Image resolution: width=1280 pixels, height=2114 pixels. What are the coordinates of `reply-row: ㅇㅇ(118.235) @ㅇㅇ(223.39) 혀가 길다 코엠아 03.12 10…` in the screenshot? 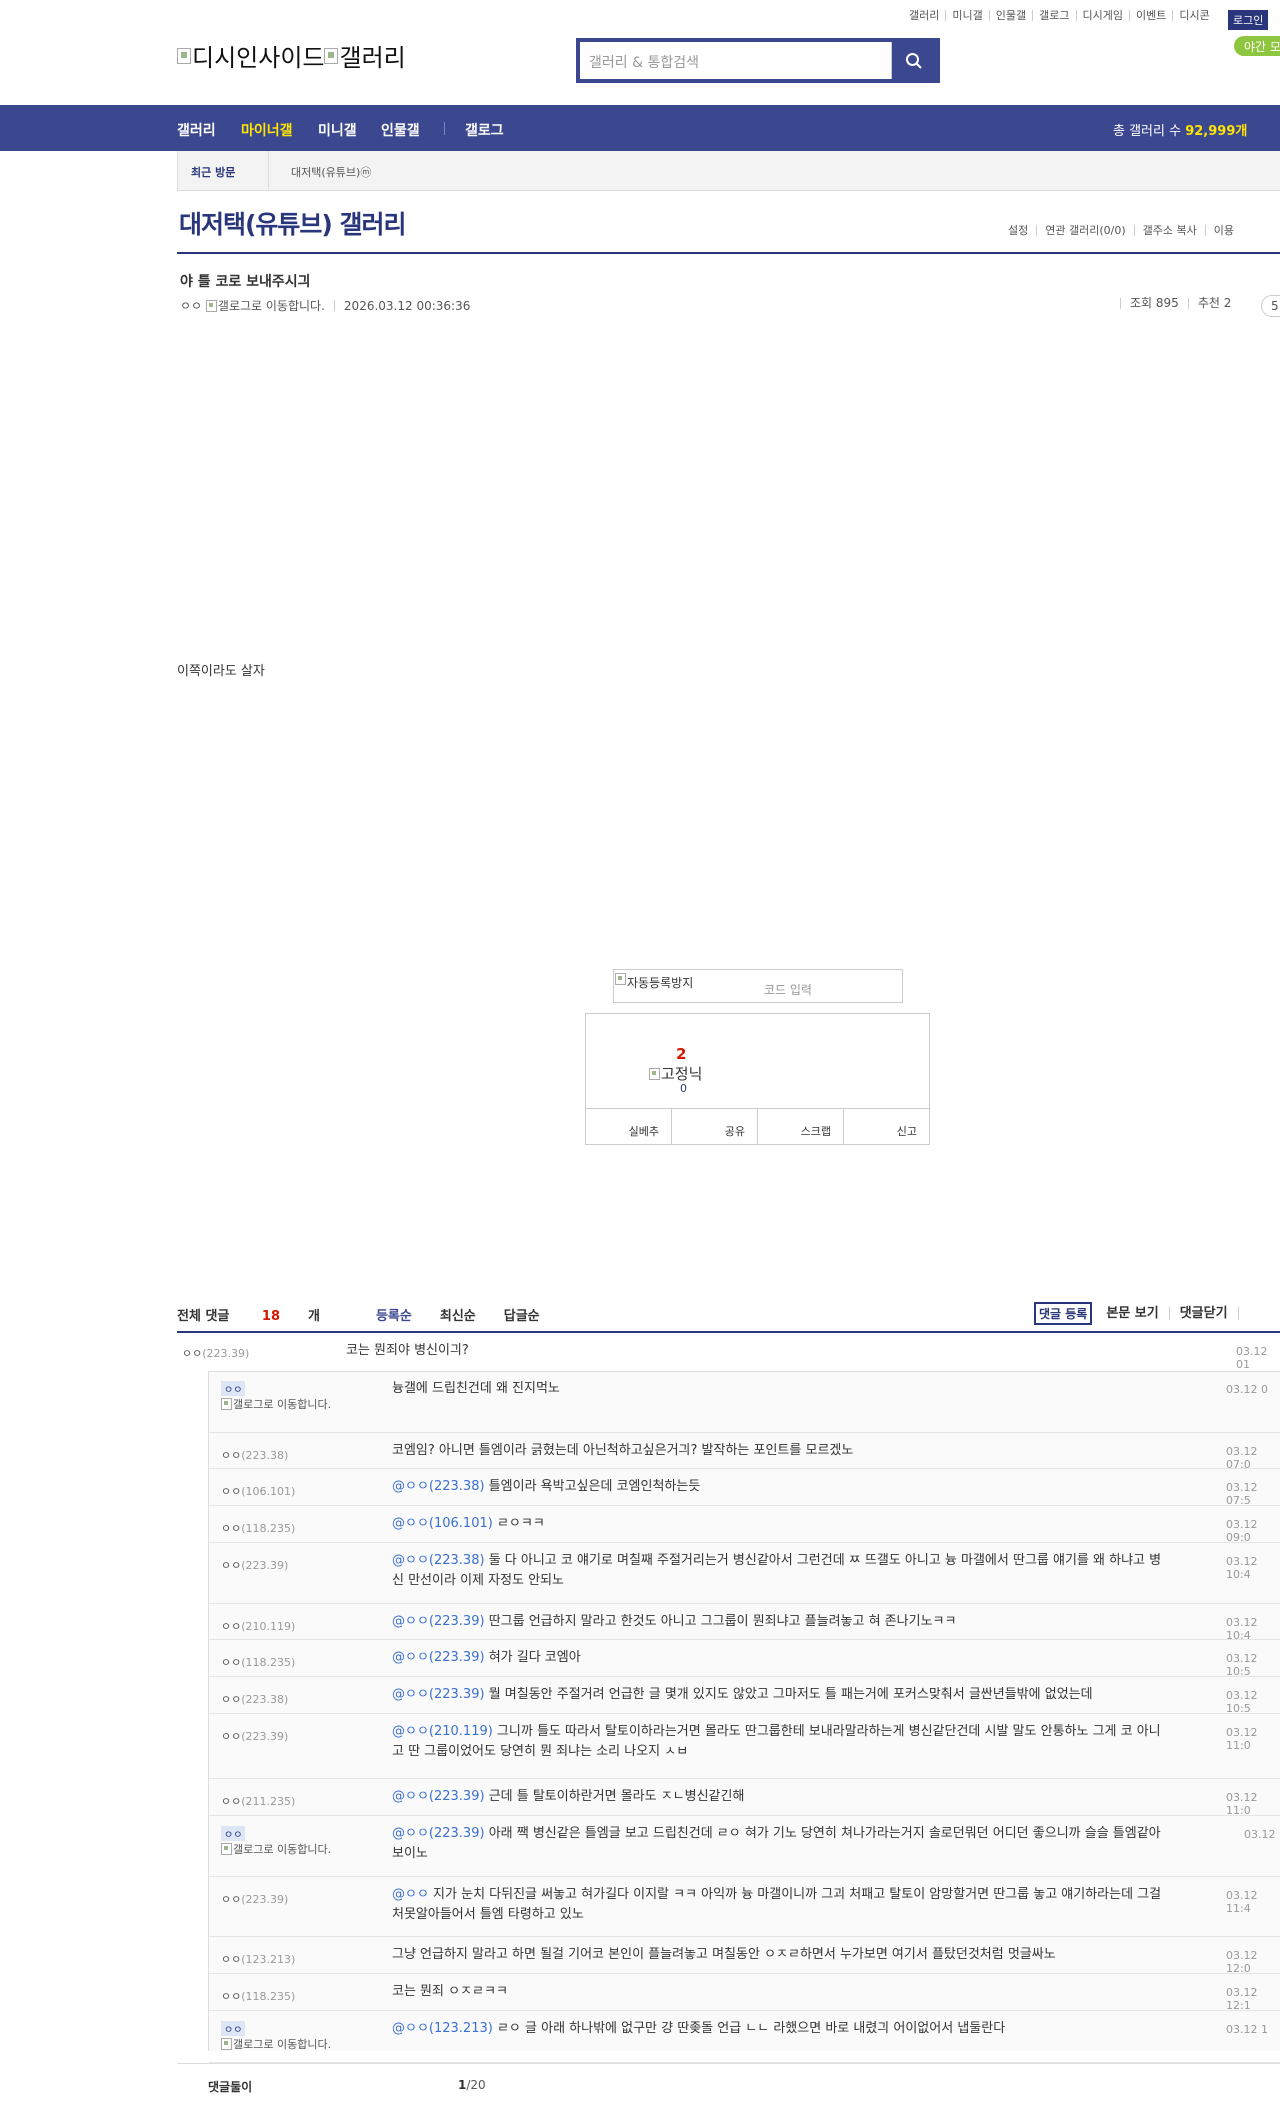 It's located at (744, 1659).